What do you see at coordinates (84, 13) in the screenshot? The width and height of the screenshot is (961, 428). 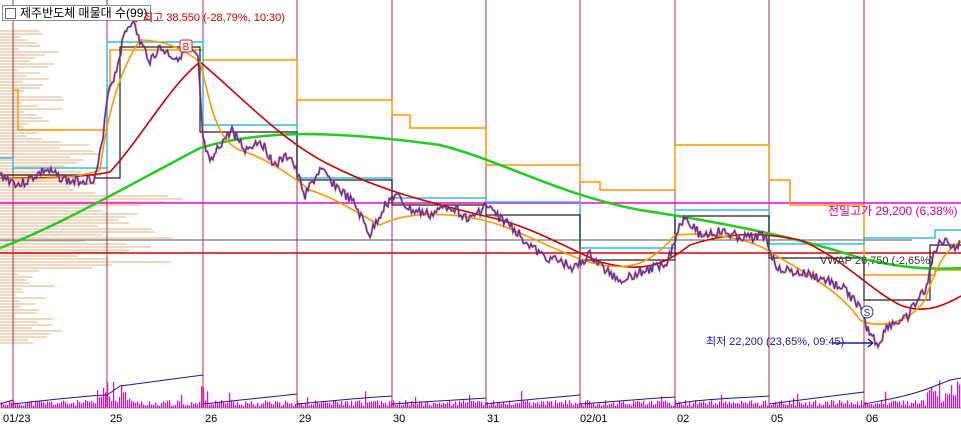 I see `chart-title: 제주반도체 매물대 수(99)` at bounding box center [84, 13].